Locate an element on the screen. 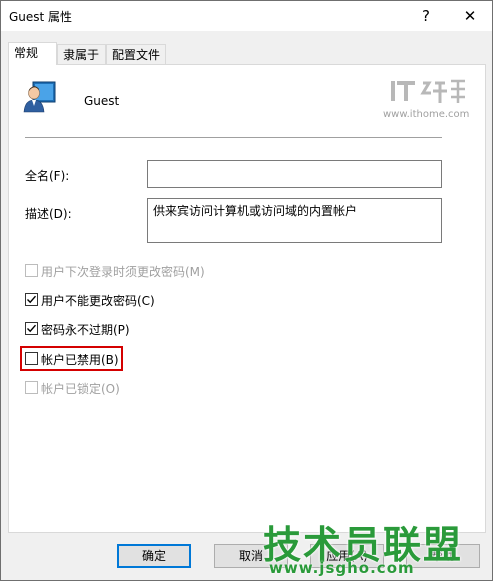  fullname-field is located at coordinates (294, 174).